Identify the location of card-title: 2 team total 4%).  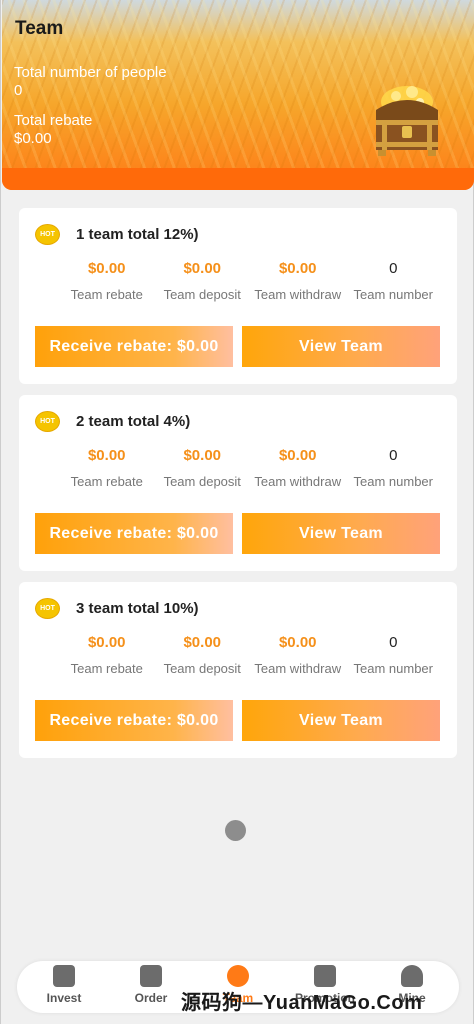
(133, 421).